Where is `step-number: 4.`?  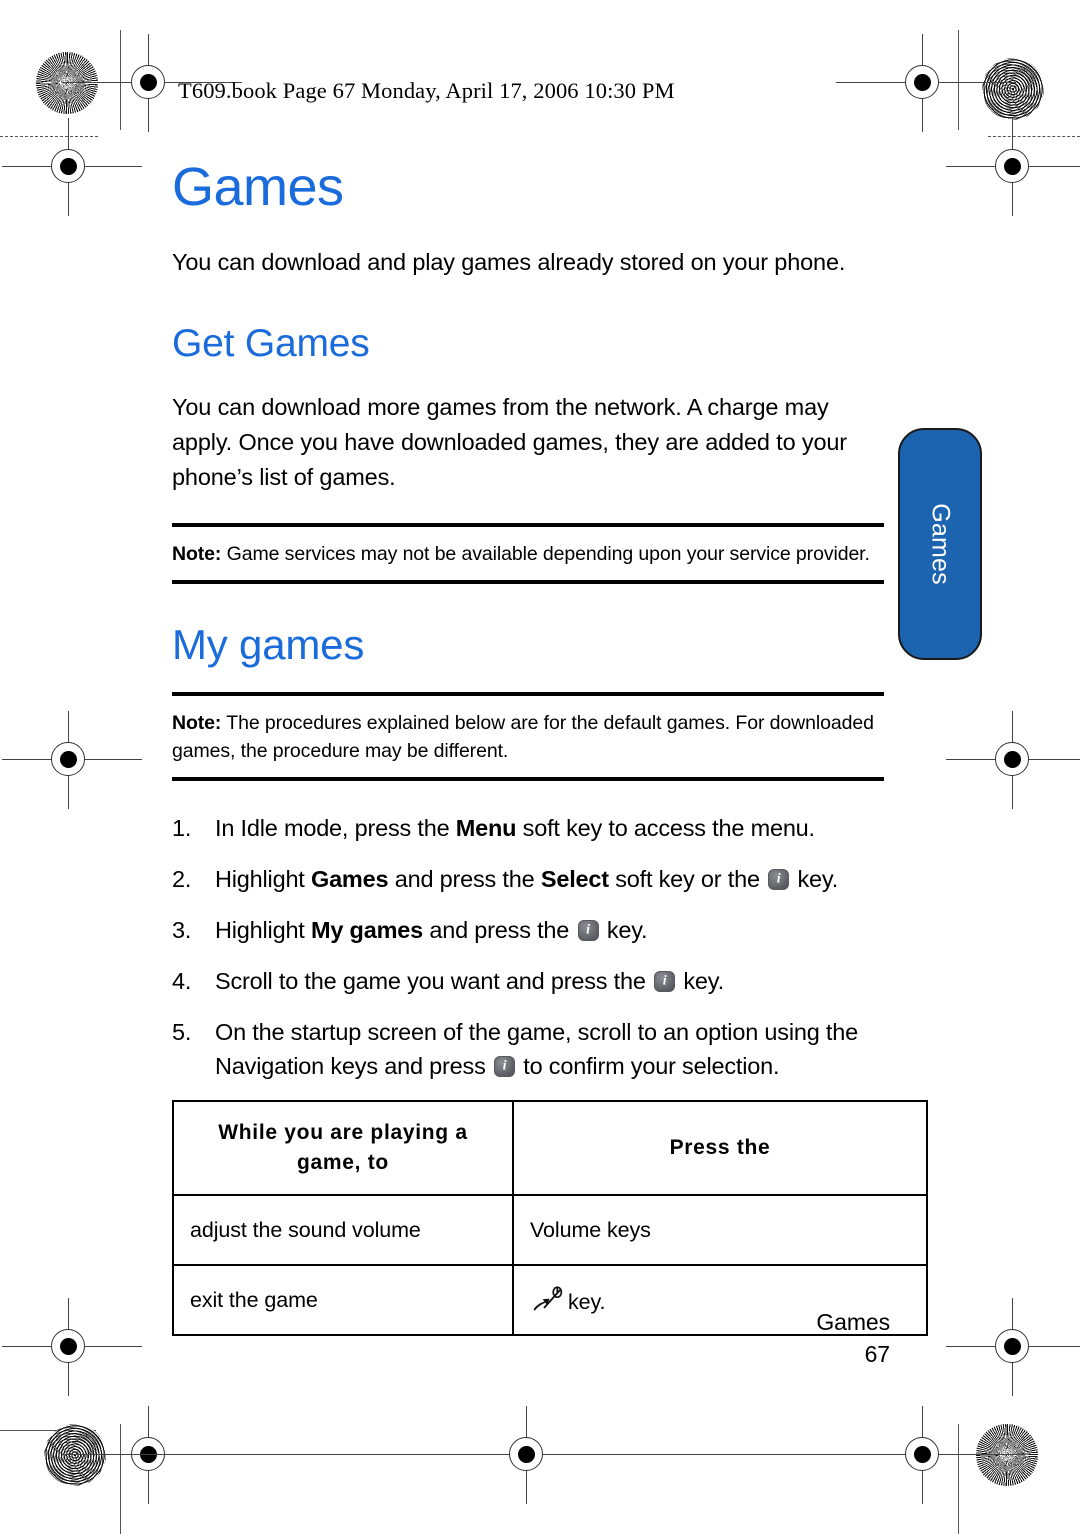 step-number: 4. is located at coordinates (182, 981).